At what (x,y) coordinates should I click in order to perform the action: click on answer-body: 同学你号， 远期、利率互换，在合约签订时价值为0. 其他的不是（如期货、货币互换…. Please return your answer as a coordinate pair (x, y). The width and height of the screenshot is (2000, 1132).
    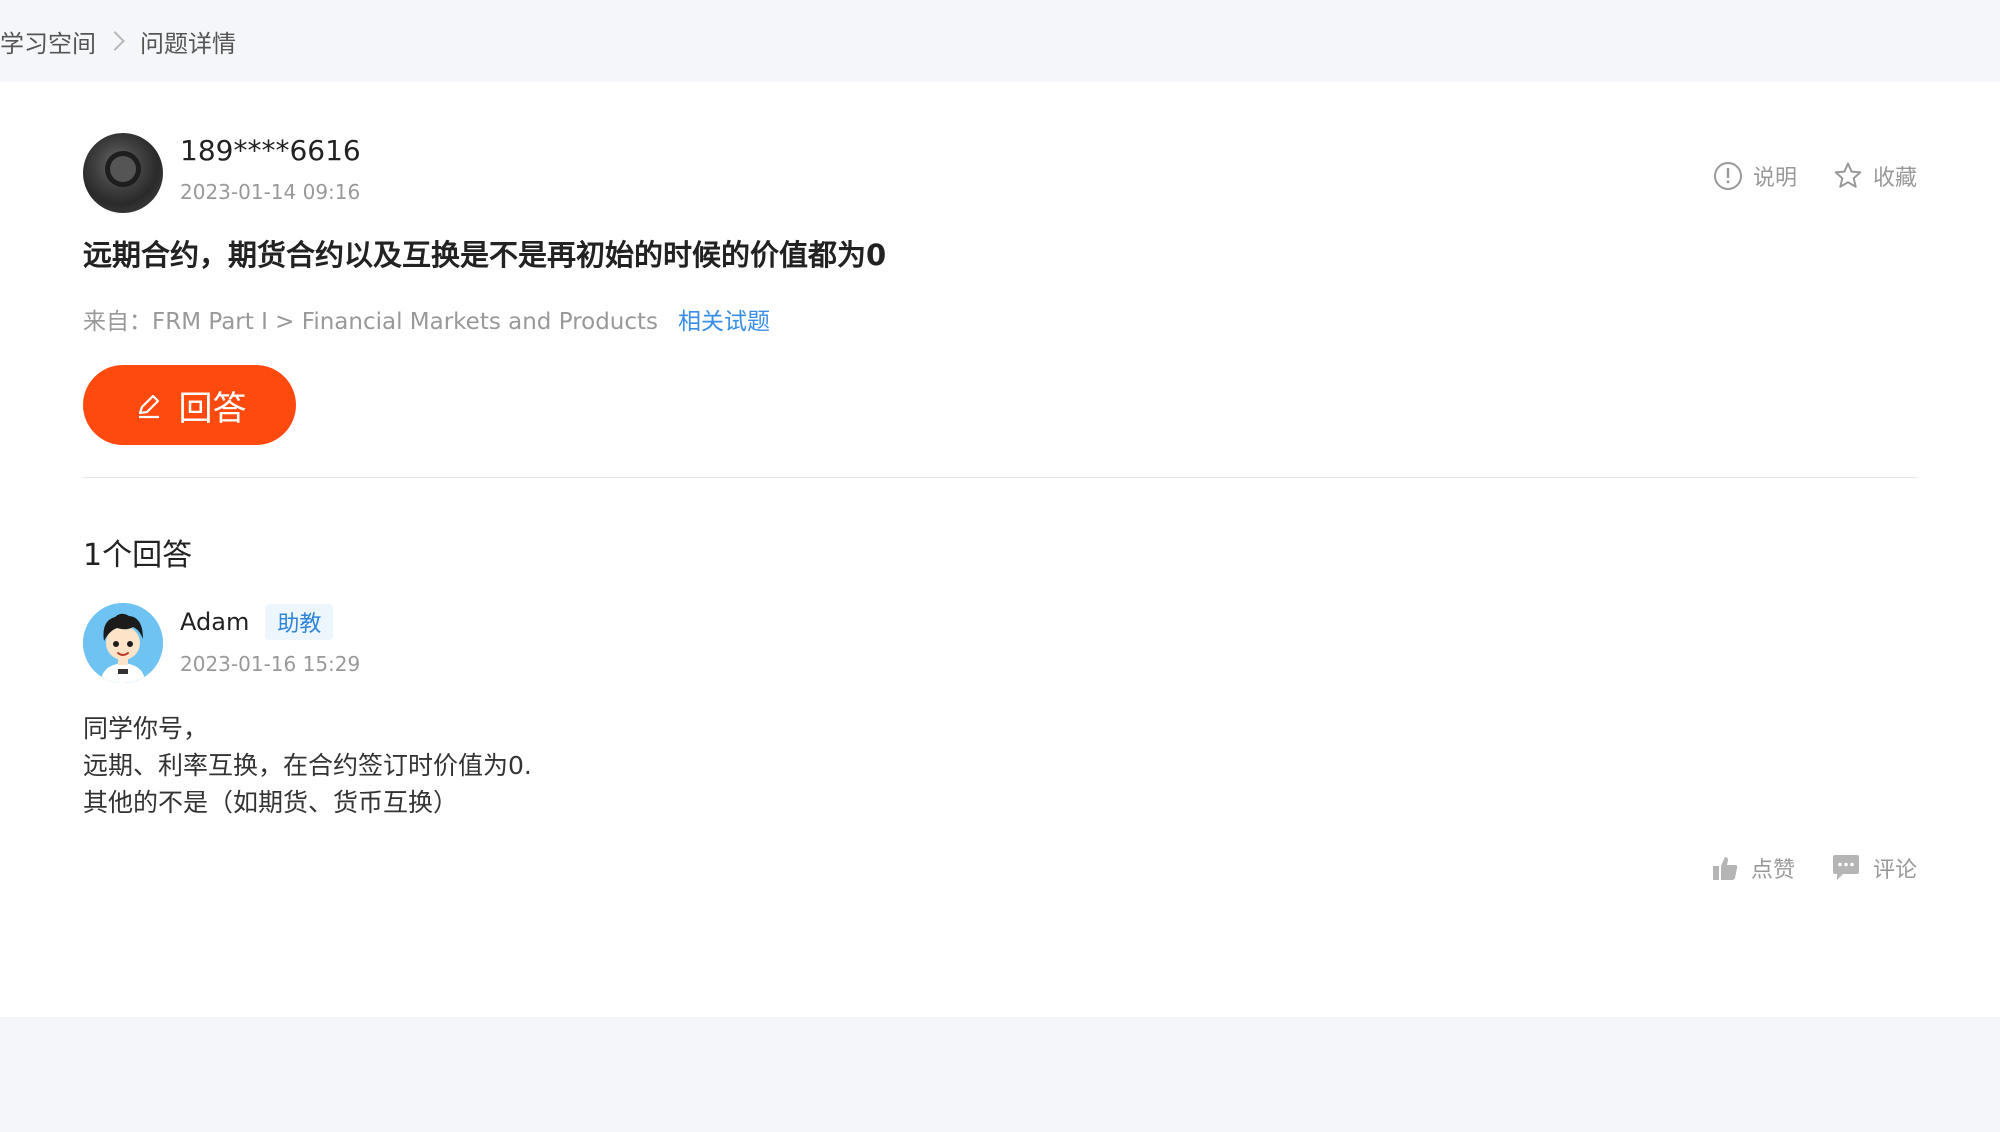
    Looking at the image, I should click on (307, 765).